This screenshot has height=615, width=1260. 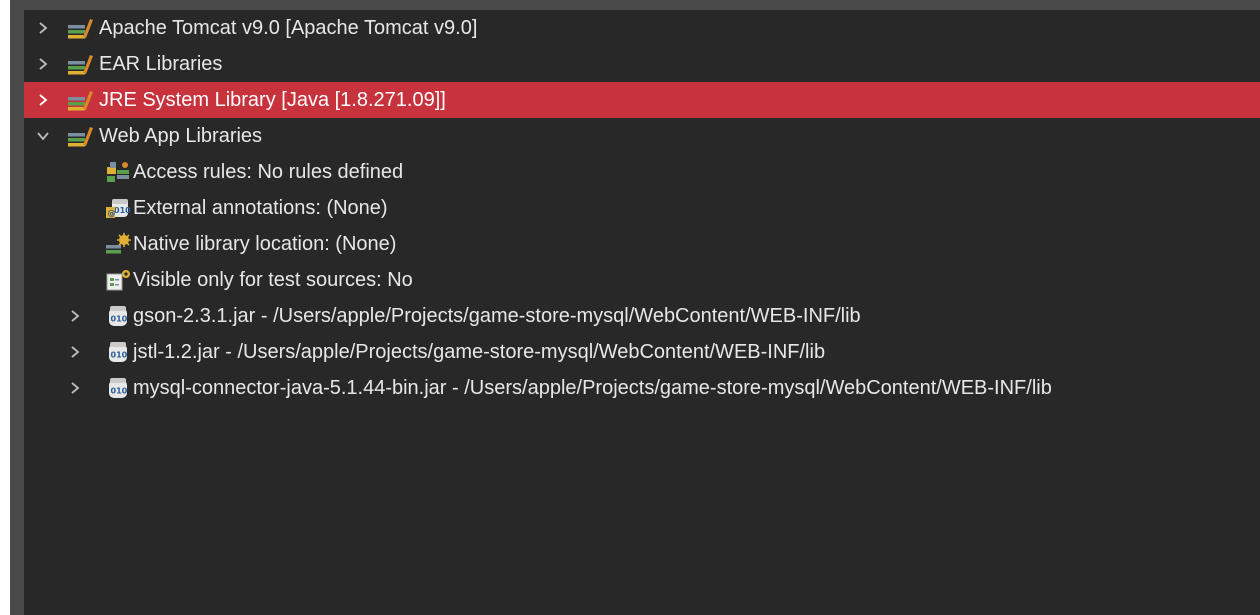 What do you see at coordinates (272, 100) in the screenshot?
I see `tree-item-label: JRE System Library [Java [1.8.271.09]]` at bounding box center [272, 100].